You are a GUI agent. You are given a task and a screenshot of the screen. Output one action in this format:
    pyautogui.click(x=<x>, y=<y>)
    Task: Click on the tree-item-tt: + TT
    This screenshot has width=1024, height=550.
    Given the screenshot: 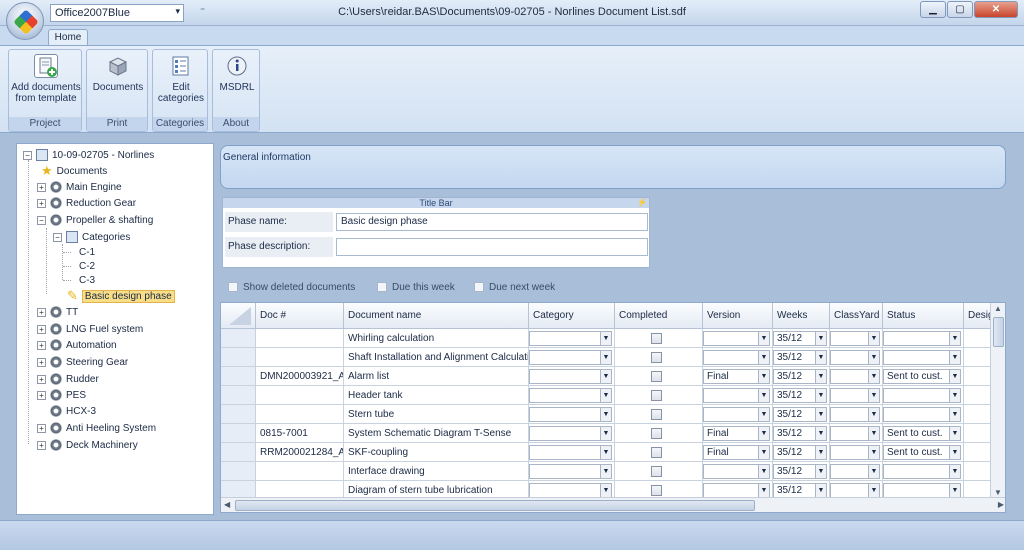 What is the action you would take?
    pyautogui.click(x=57, y=312)
    